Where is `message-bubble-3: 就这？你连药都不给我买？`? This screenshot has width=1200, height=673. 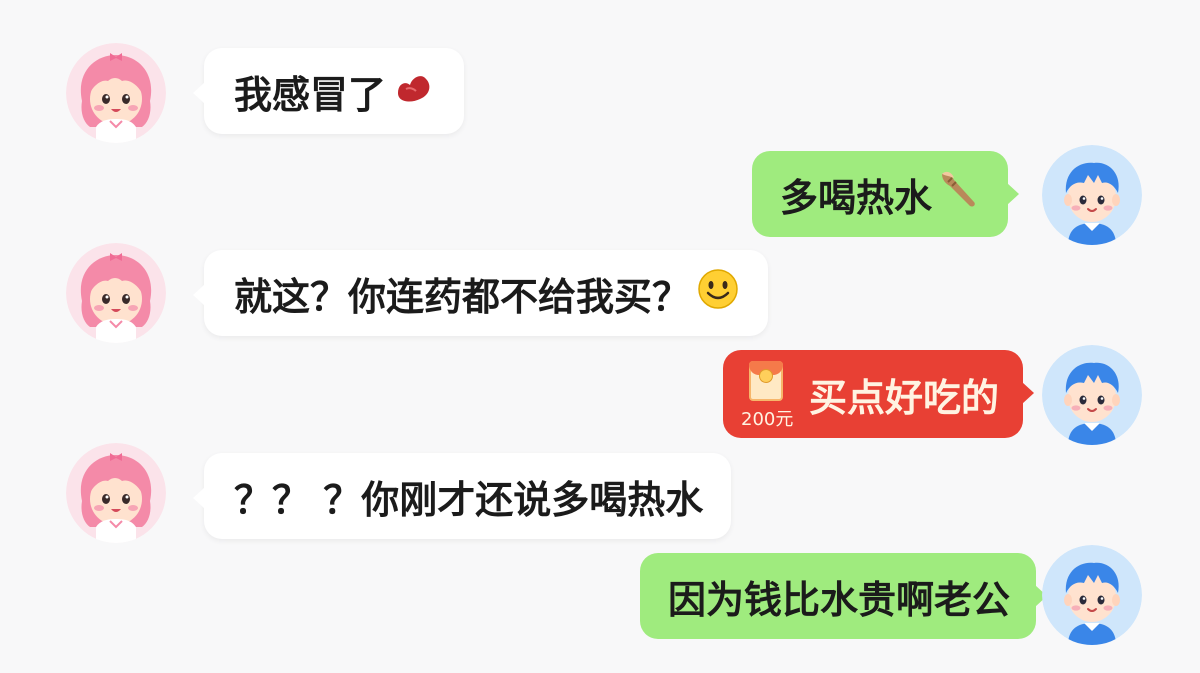
message-bubble-3: 就这？你连药都不给我买？ is located at coordinates (480, 293).